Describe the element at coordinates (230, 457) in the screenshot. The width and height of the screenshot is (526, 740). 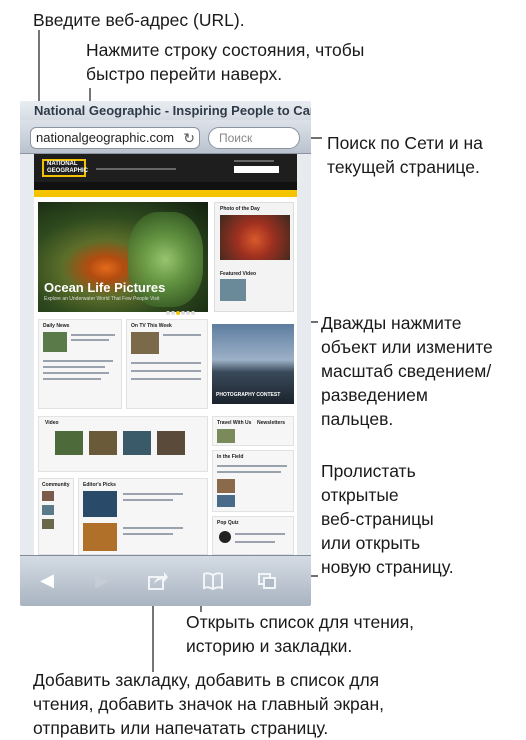
I see `in-the-field-heading: In the Field` at that location.